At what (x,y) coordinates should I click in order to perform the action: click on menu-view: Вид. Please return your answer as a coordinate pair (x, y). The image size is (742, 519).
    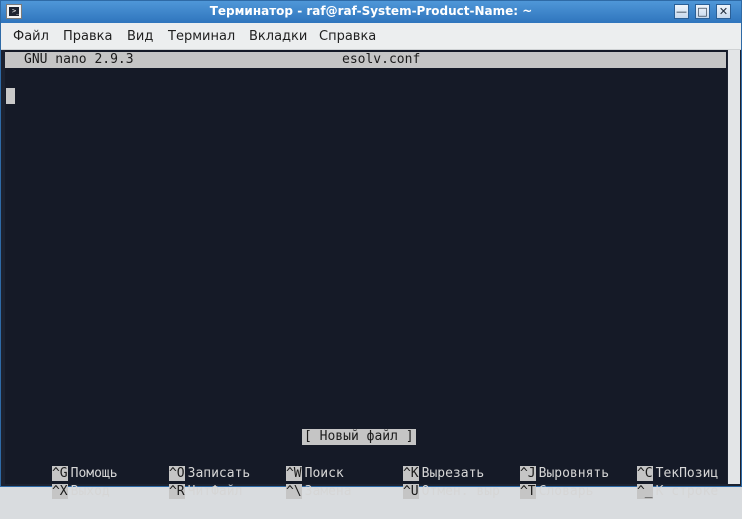
    Looking at the image, I should click on (140, 36).